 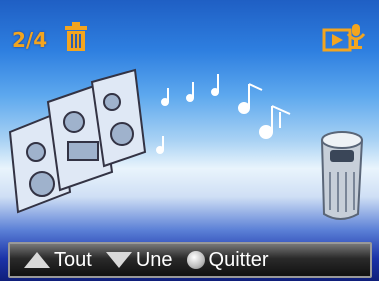 I want to click on select-all-label: Tout, so click(x=73, y=259).